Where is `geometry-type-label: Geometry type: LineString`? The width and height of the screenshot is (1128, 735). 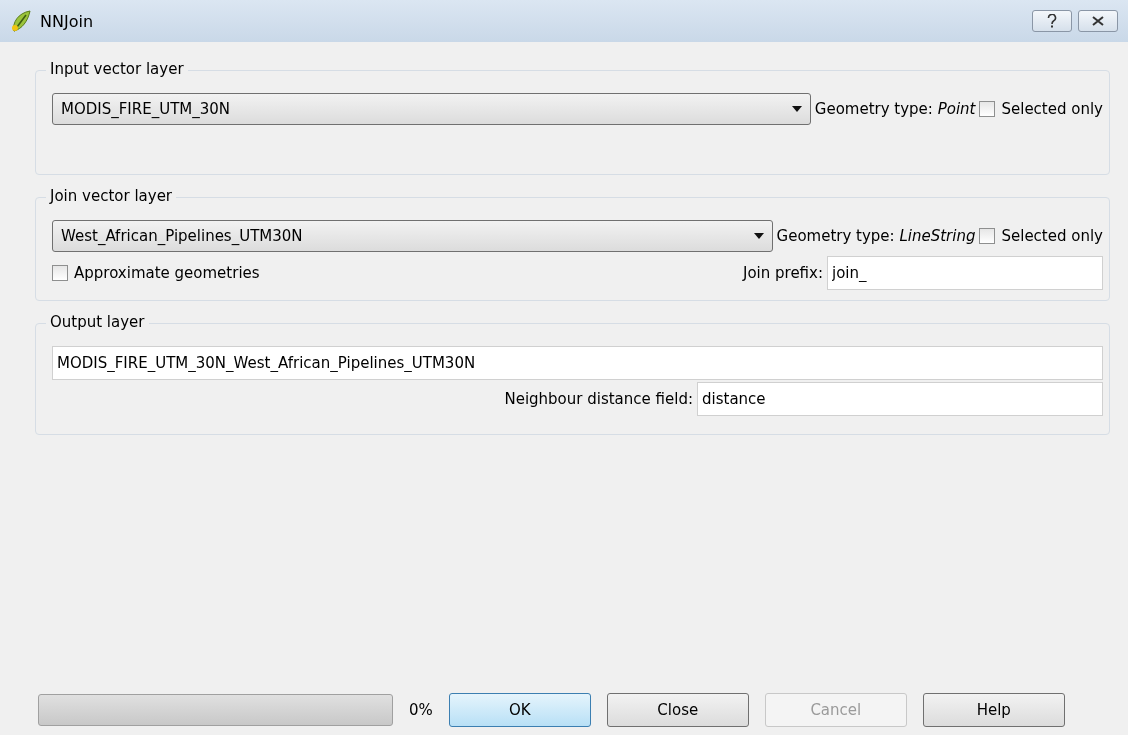 geometry-type-label: Geometry type: LineString is located at coordinates (876, 236).